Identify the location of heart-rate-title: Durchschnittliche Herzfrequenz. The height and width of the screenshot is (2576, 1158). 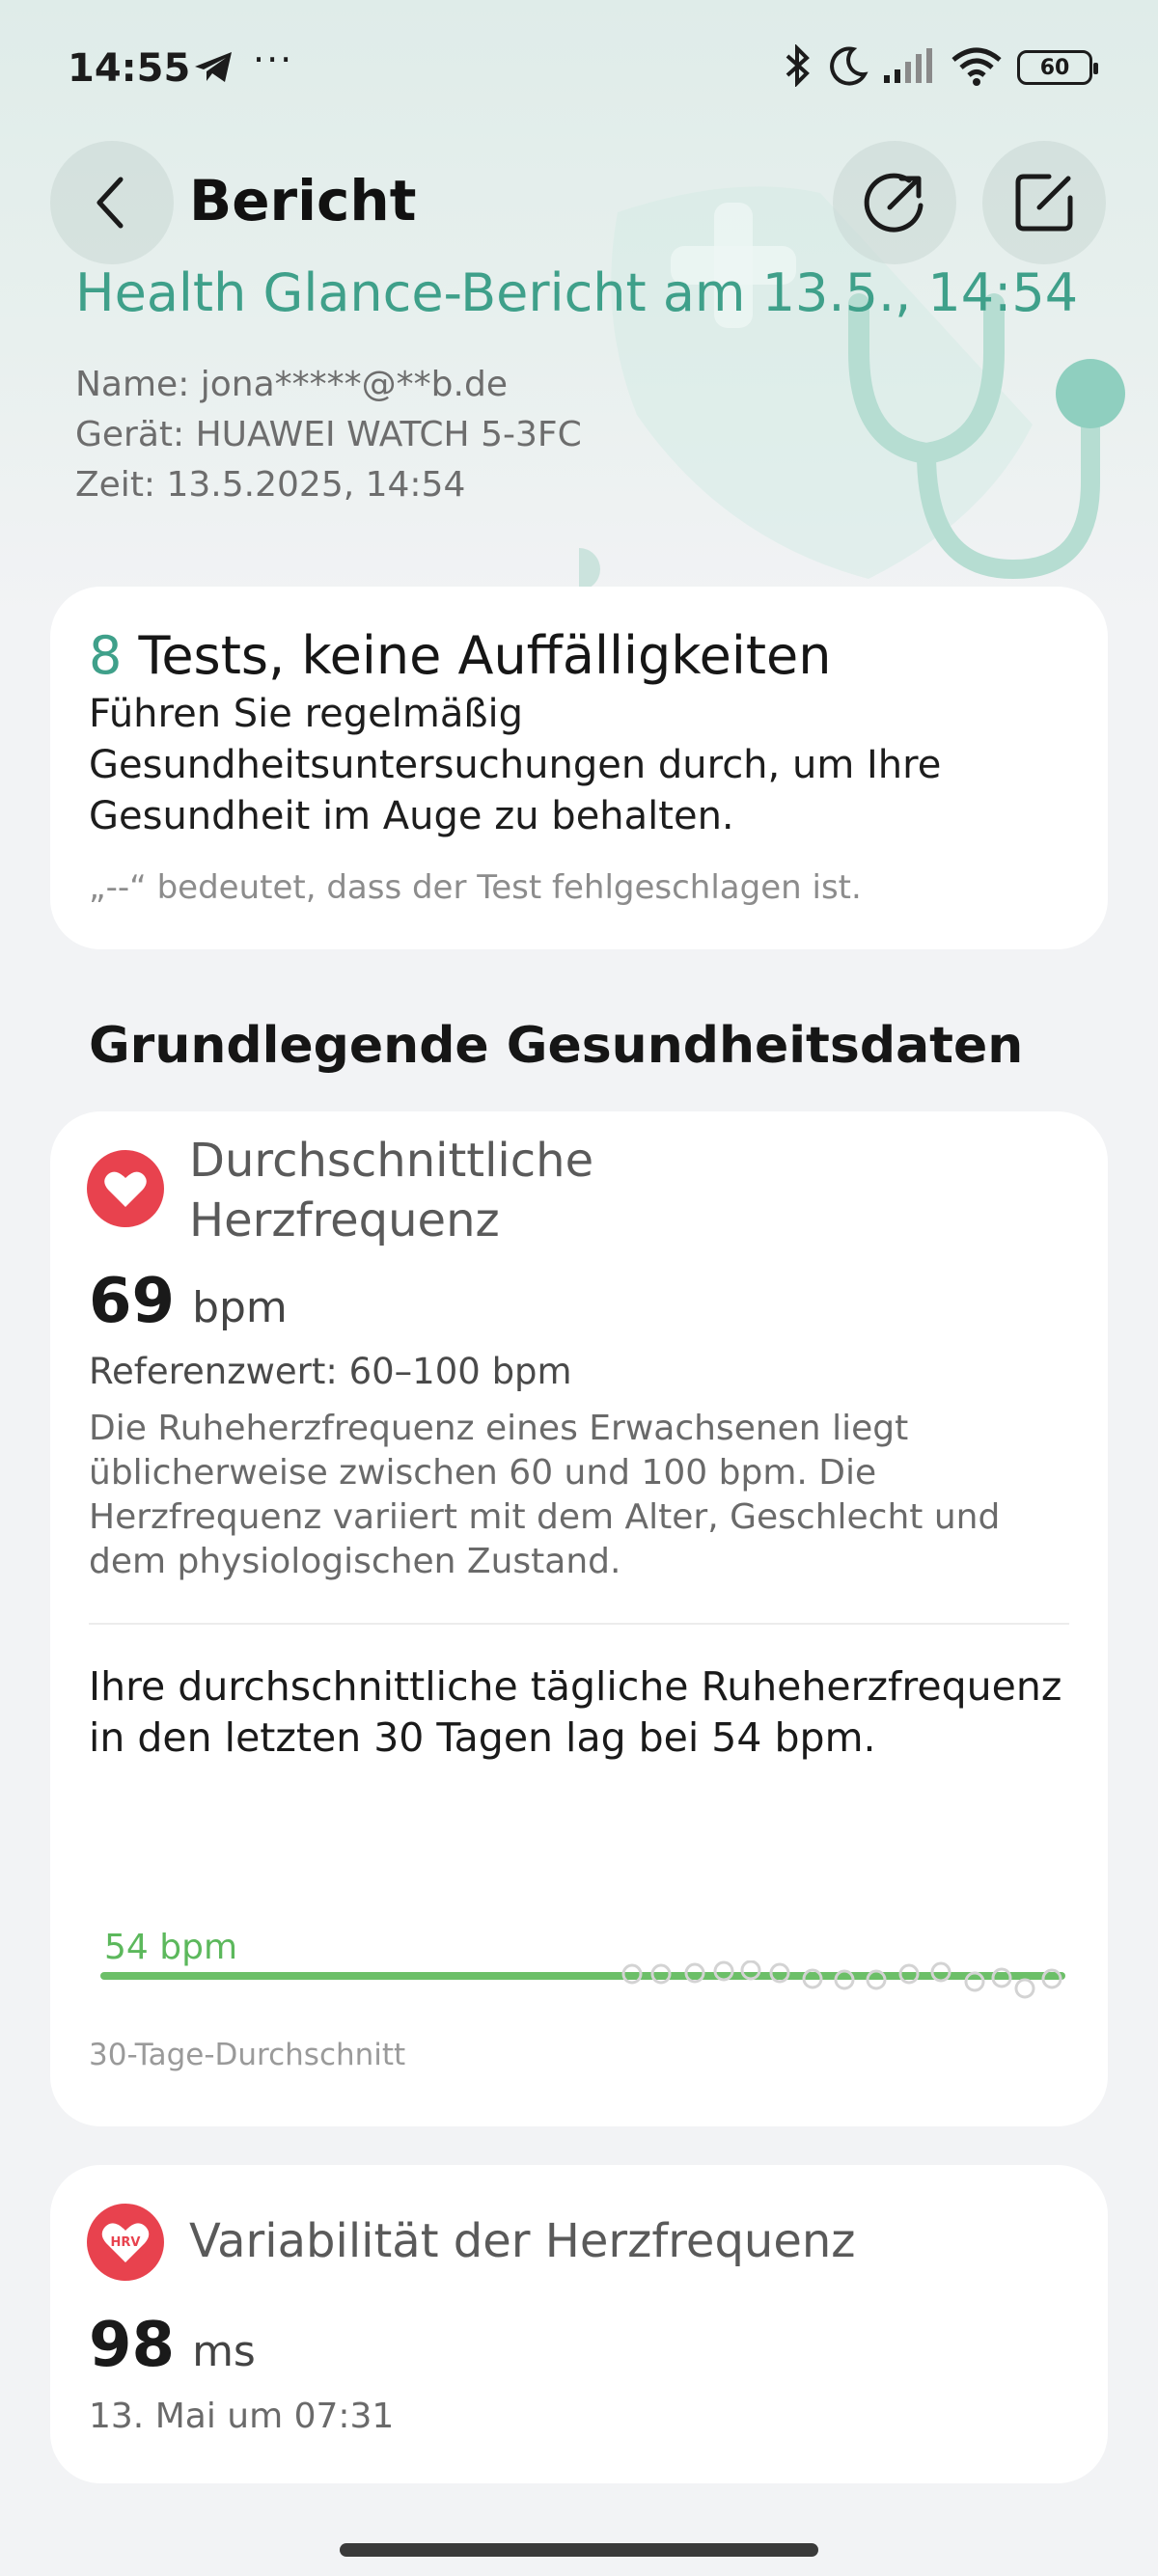
(391, 1191).